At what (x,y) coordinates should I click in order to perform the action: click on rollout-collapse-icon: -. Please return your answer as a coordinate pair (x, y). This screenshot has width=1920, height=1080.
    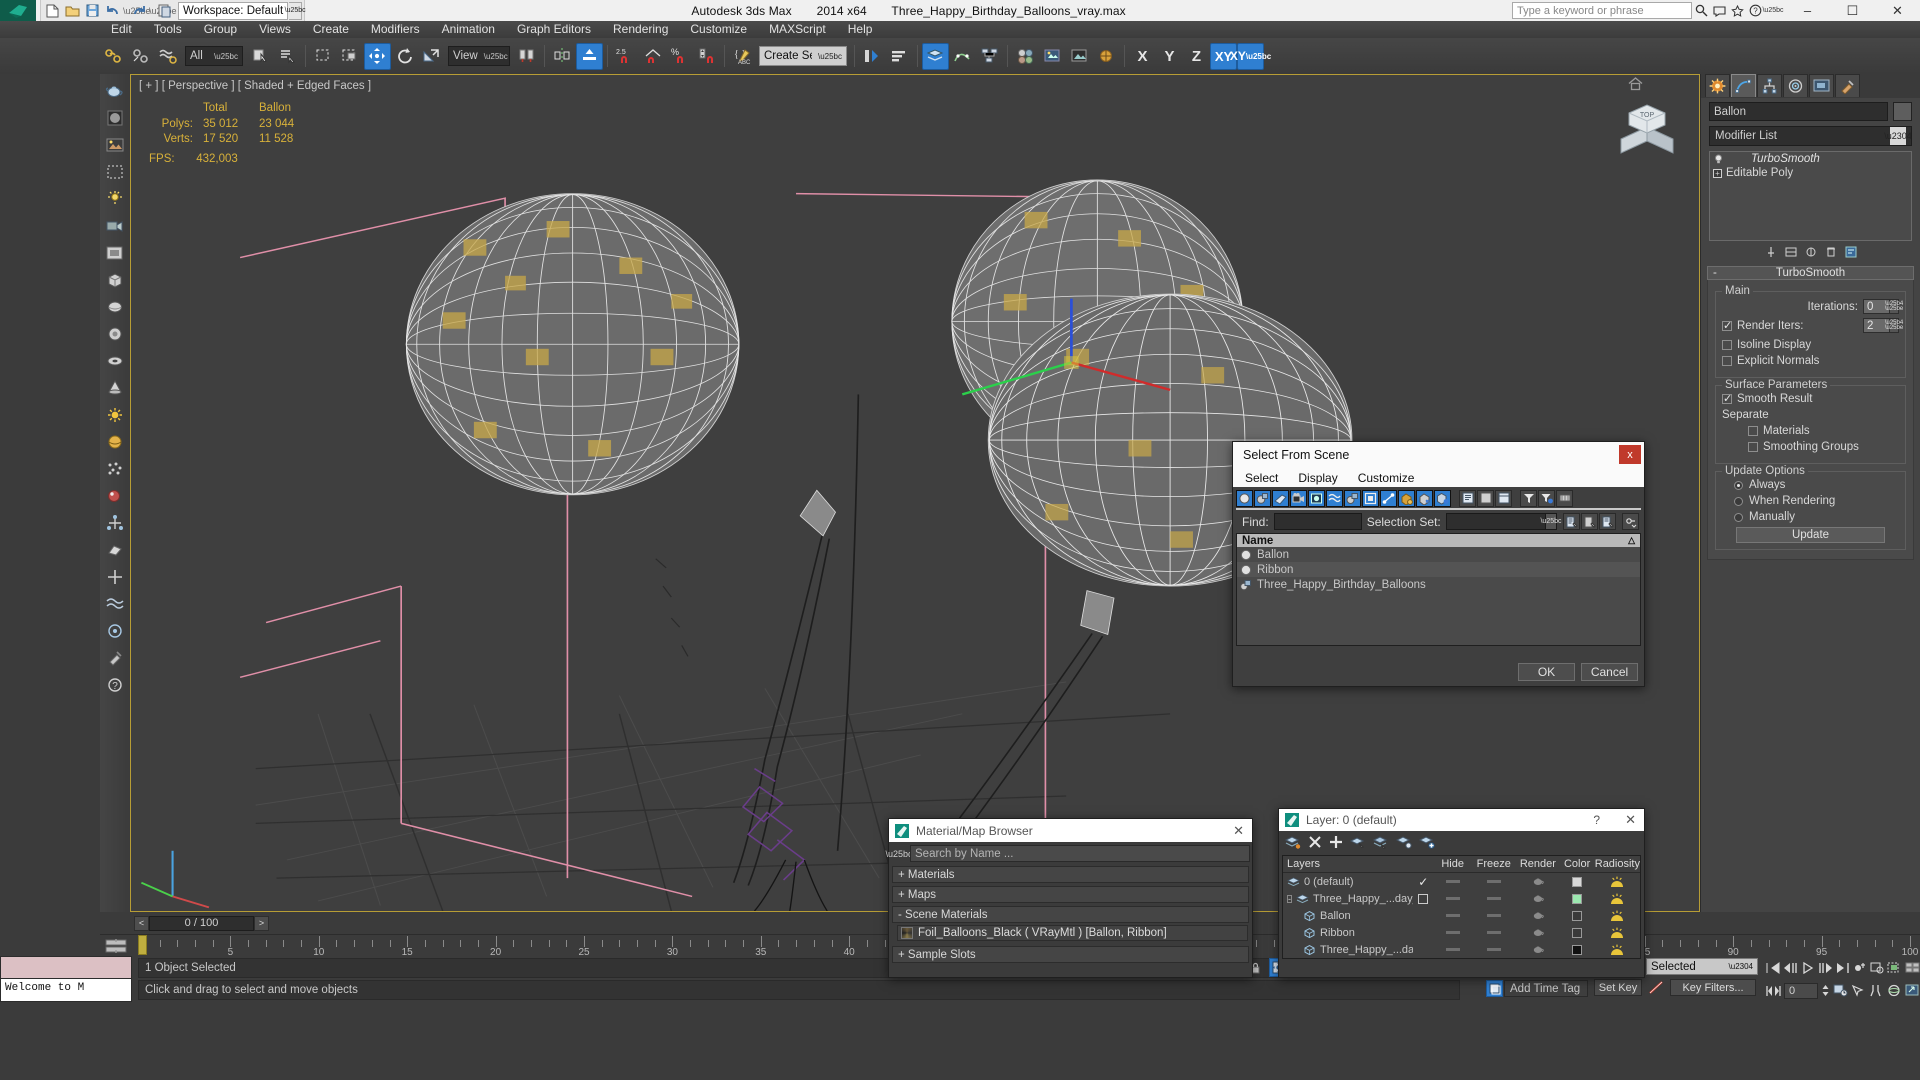
    Looking at the image, I should click on (1715, 273).